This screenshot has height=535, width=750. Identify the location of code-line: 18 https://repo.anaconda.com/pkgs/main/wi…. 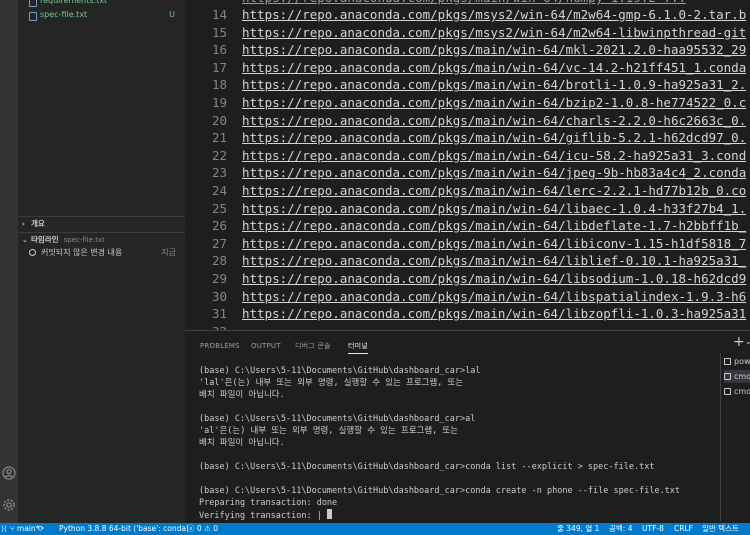
(467, 85).